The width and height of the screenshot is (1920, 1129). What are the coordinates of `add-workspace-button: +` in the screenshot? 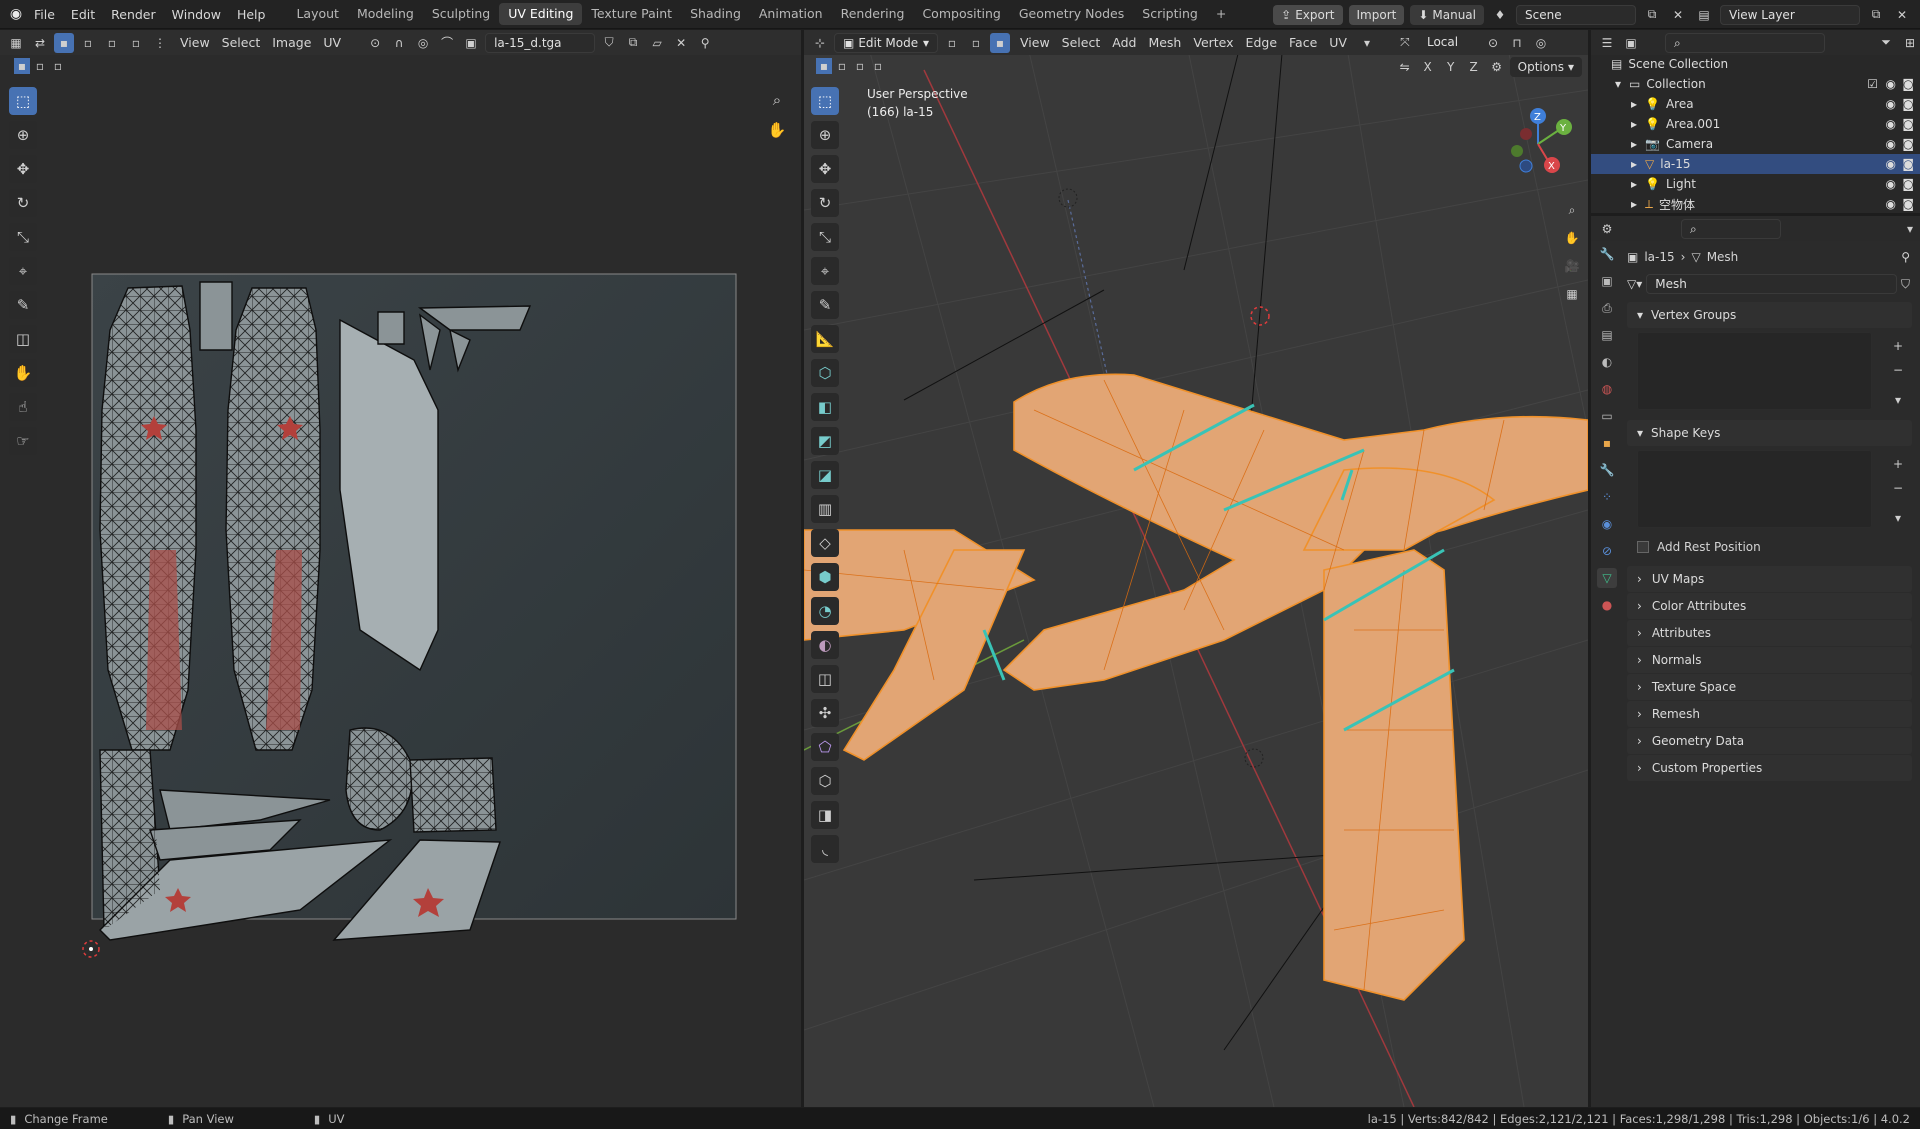 It's located at (1221, 14).